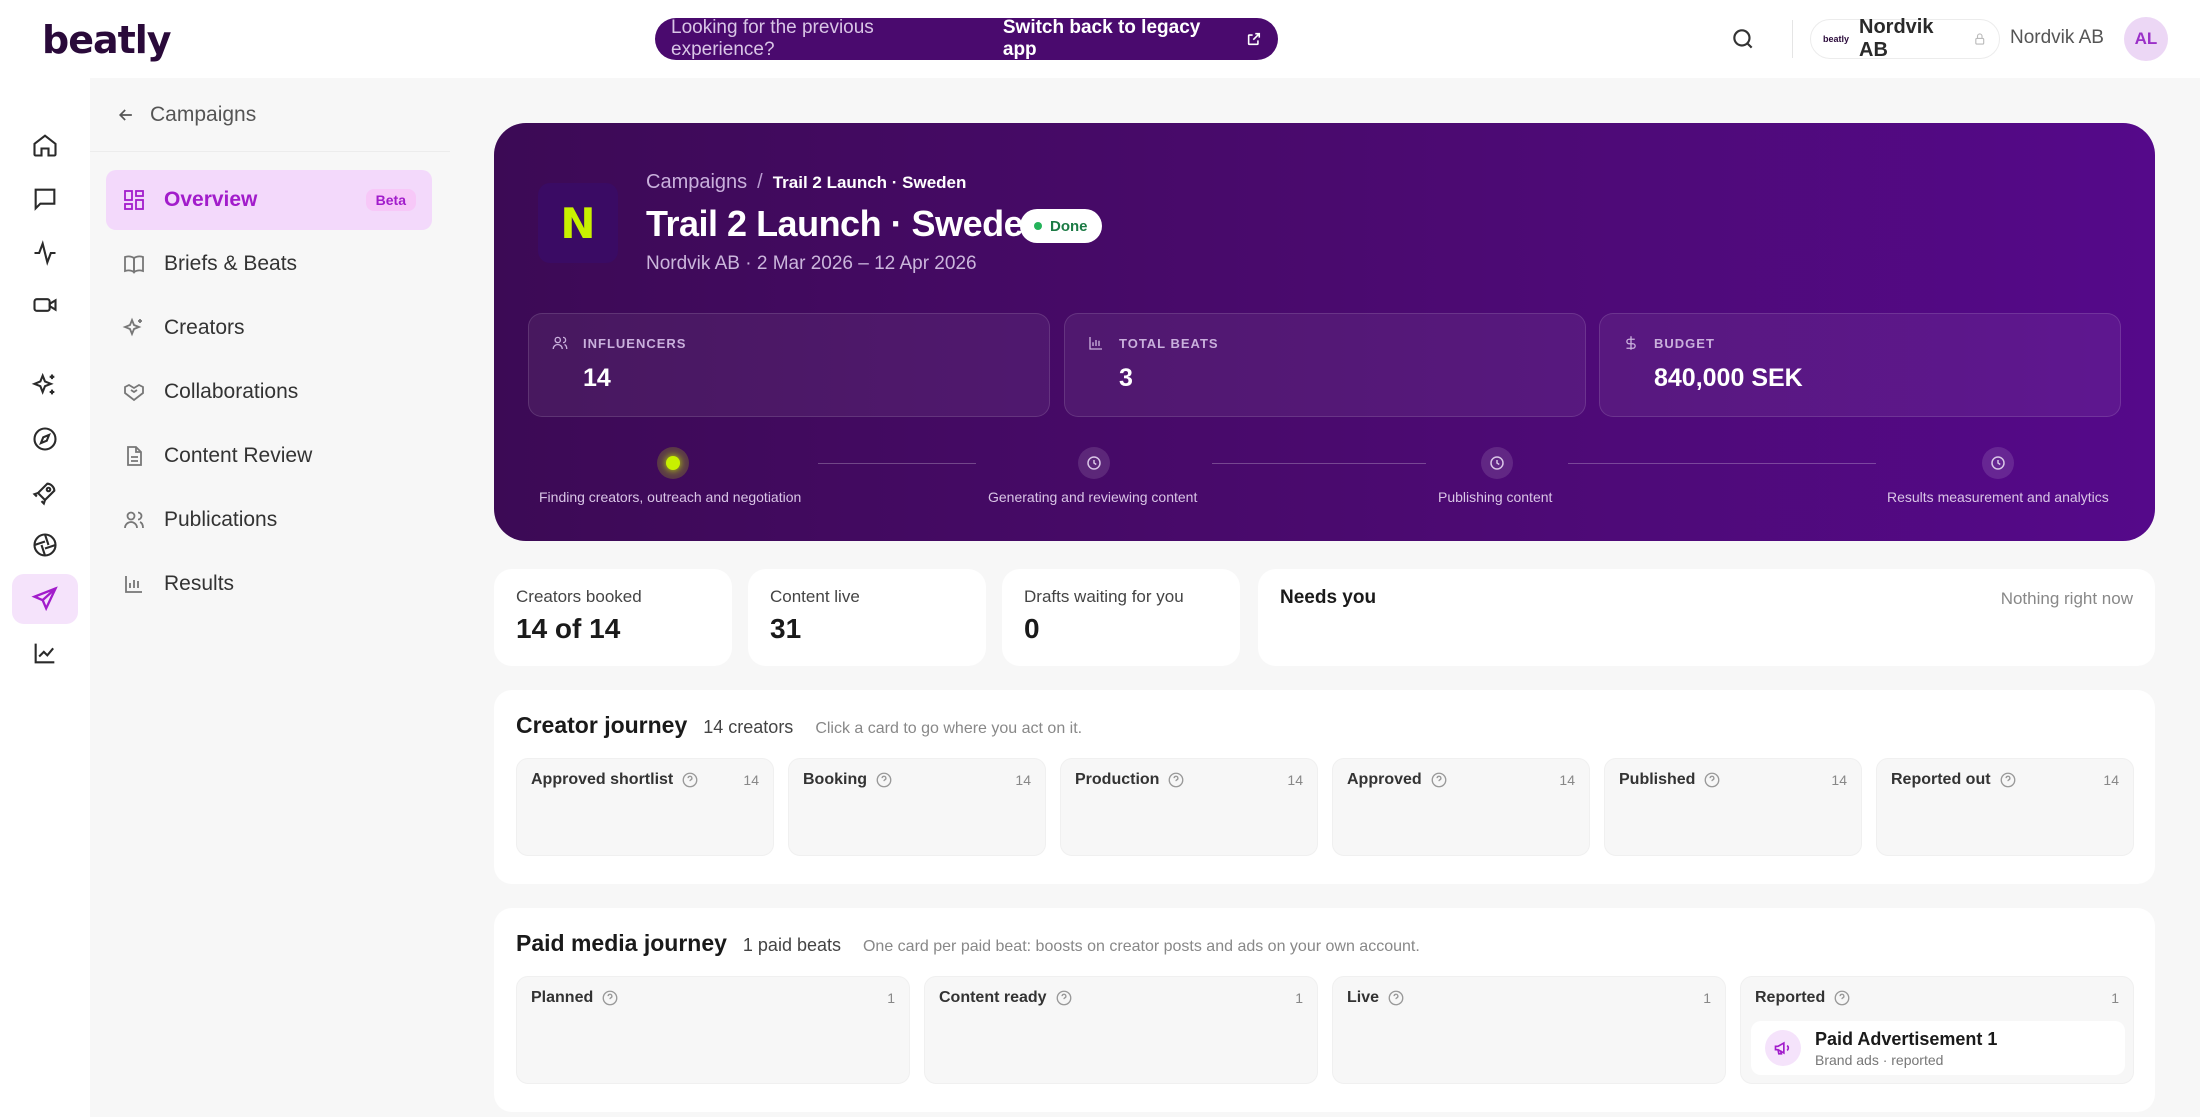 The height and width of the screenshot is (1117, 2200). Describe the element at coordinates (1733, 780) in the screenshot. I see `column-header: Published 14` at that location.